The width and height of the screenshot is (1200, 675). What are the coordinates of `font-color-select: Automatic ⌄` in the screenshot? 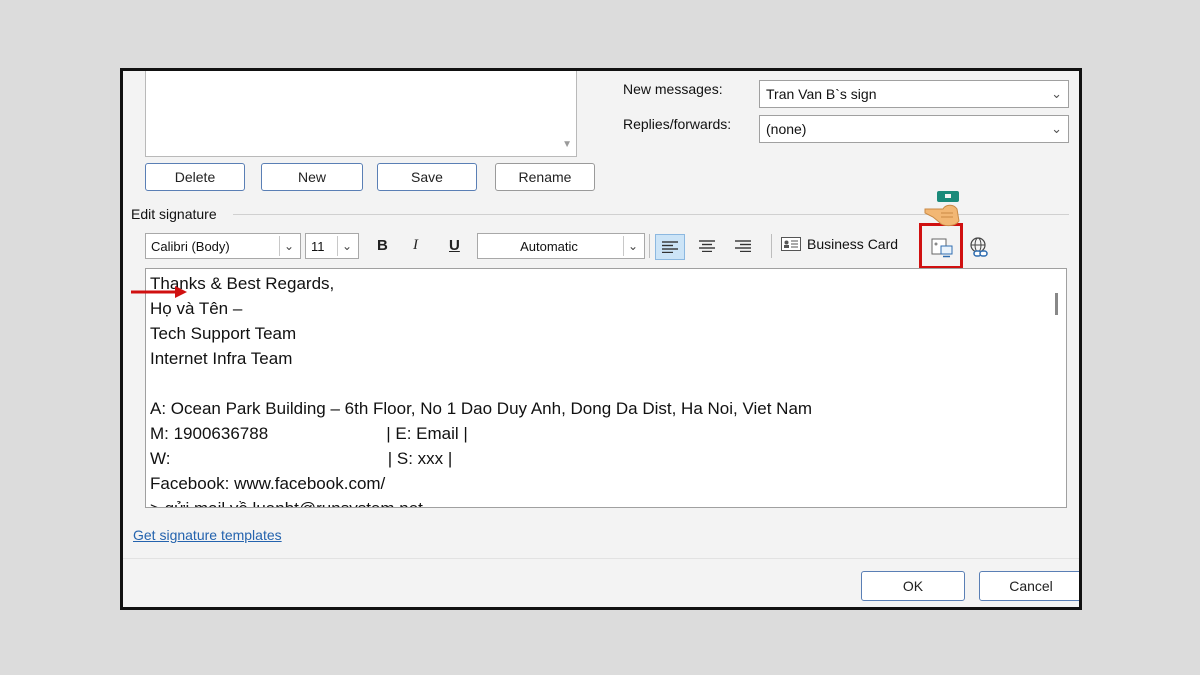 It's located at (561, 246).